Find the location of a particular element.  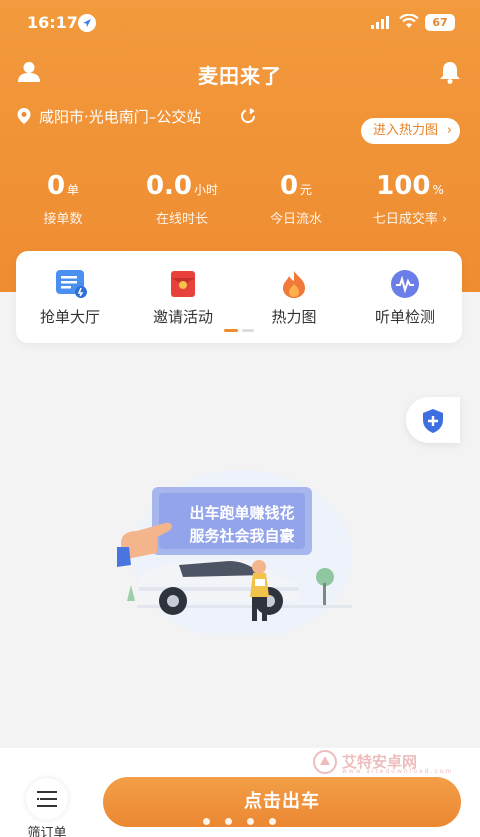

watermark: 艾特安卓网 www.aitedownload.com is located at coordinates (381, 762).